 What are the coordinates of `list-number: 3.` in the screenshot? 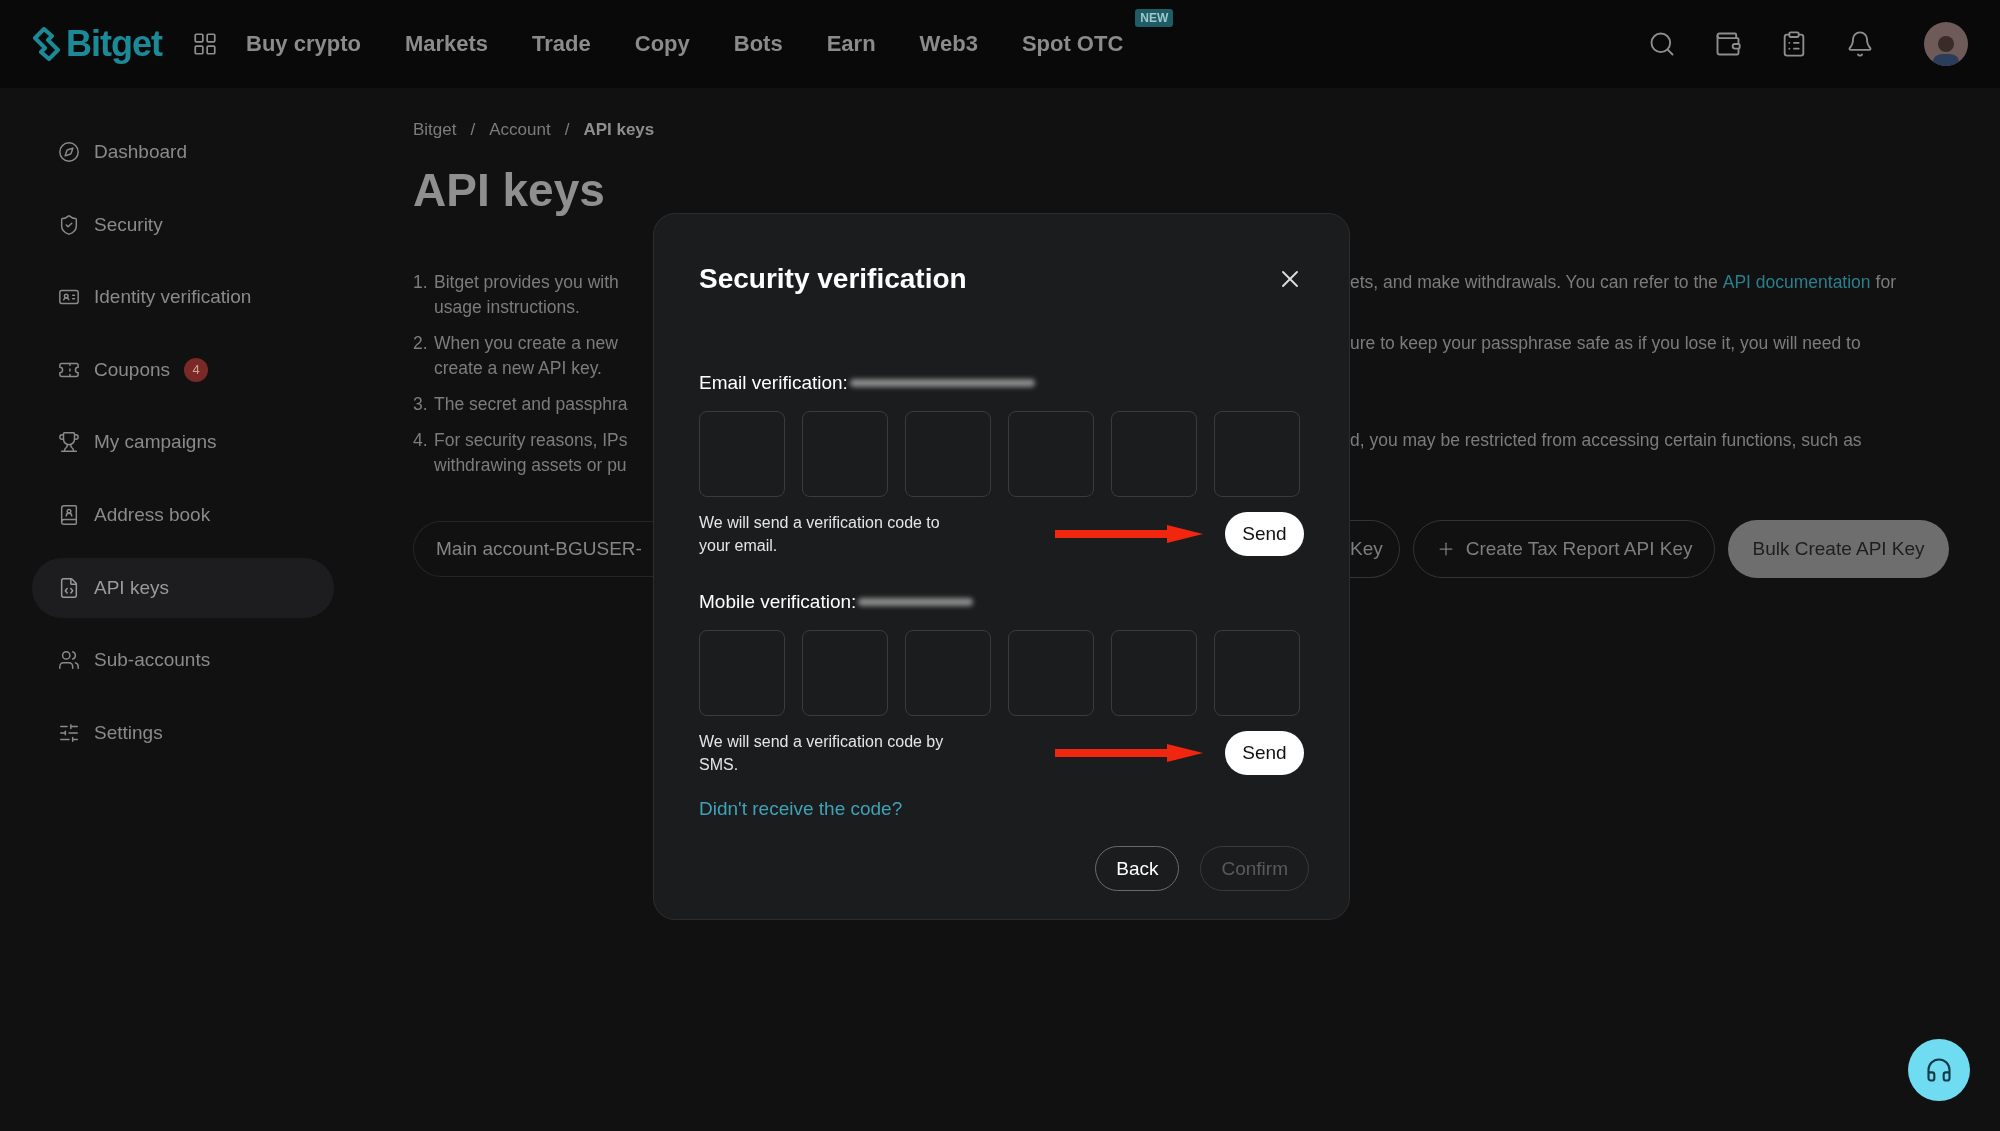 It's located at (421, 404).